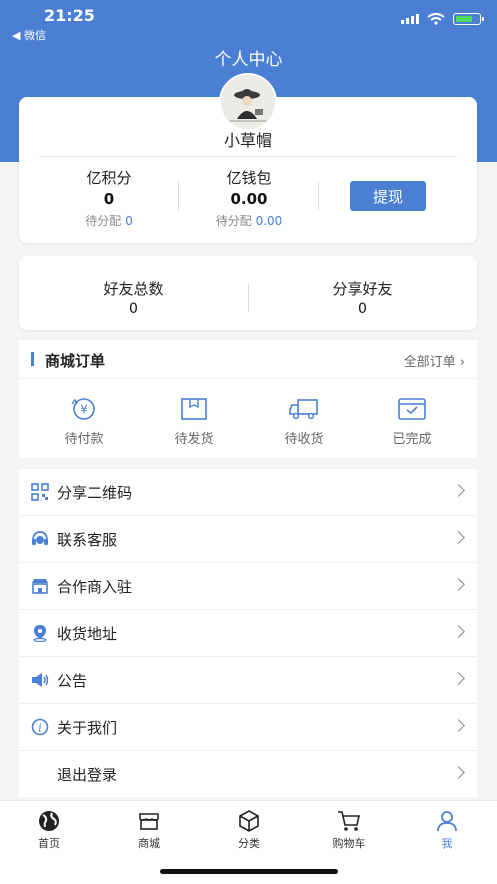  What do you see at coordinates (109, 178) in the screenshot?
I see `points-label: 亿积分` at bounding box center [109, 178].